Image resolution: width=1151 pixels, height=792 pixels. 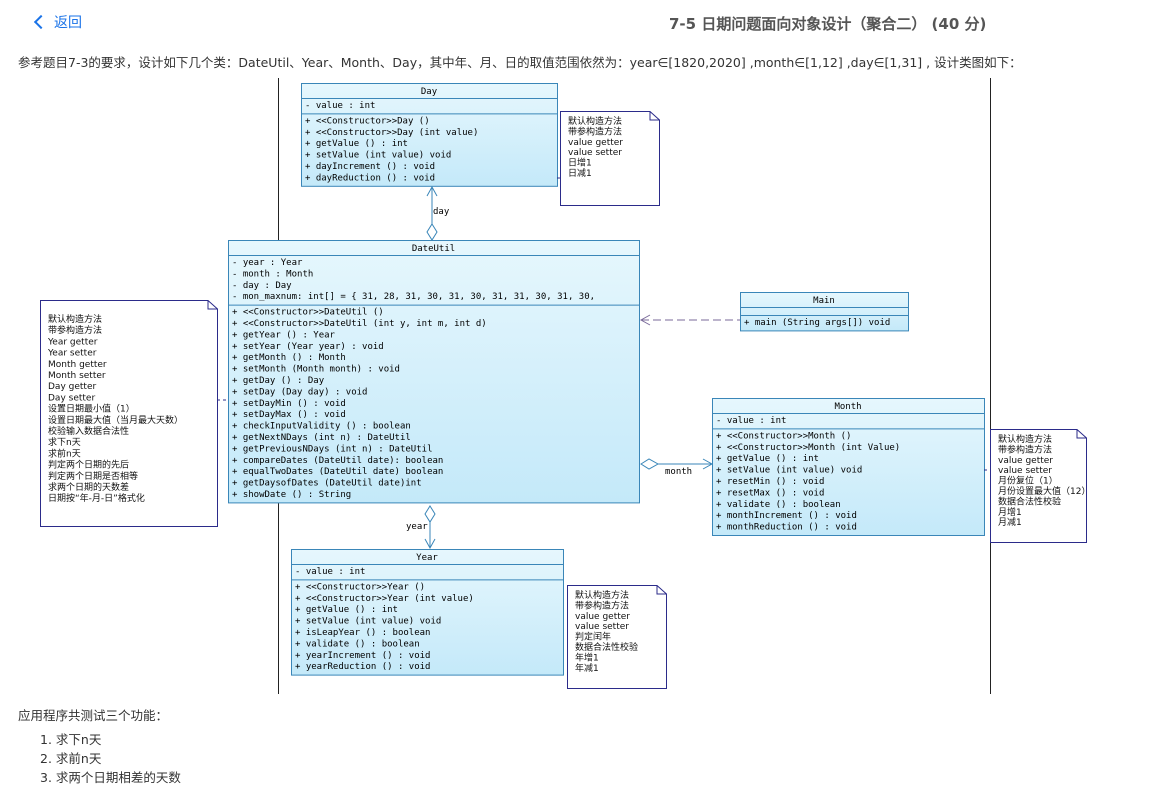 What do you see at coordinates (824, 312) in the screenshot?
I see `class-box-main: Main + main (String args[]) void` at bounding box center [824, 312].